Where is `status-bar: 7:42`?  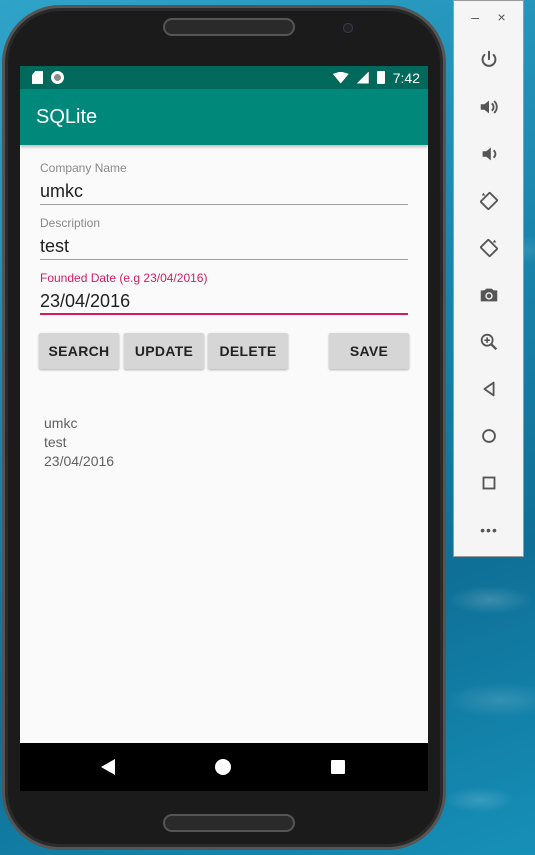
status-bar: 7:42 is located at coordinates (224, 77).